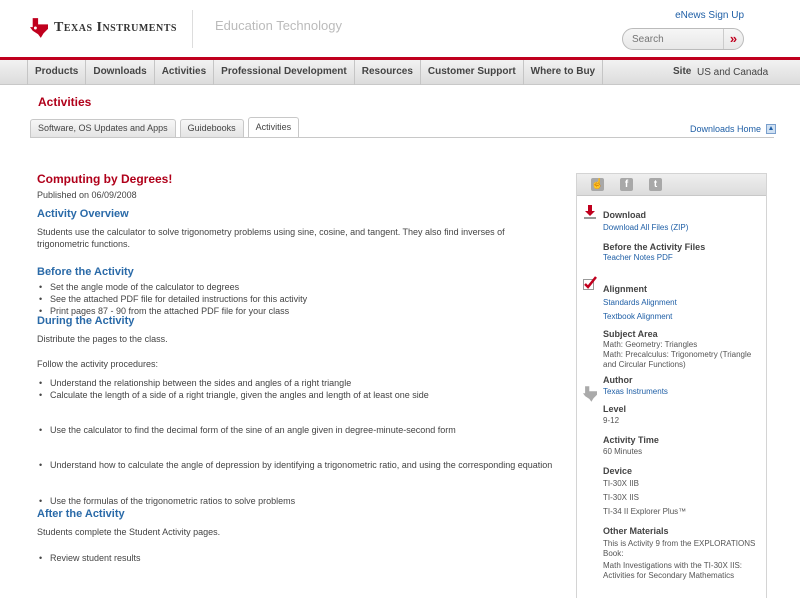 The width and height of the screenshot is (800, 598). Describe the element at coordinates (684, 302) in the screenshot. I see `standards-alignment-link: Standards Alignment` at that location.